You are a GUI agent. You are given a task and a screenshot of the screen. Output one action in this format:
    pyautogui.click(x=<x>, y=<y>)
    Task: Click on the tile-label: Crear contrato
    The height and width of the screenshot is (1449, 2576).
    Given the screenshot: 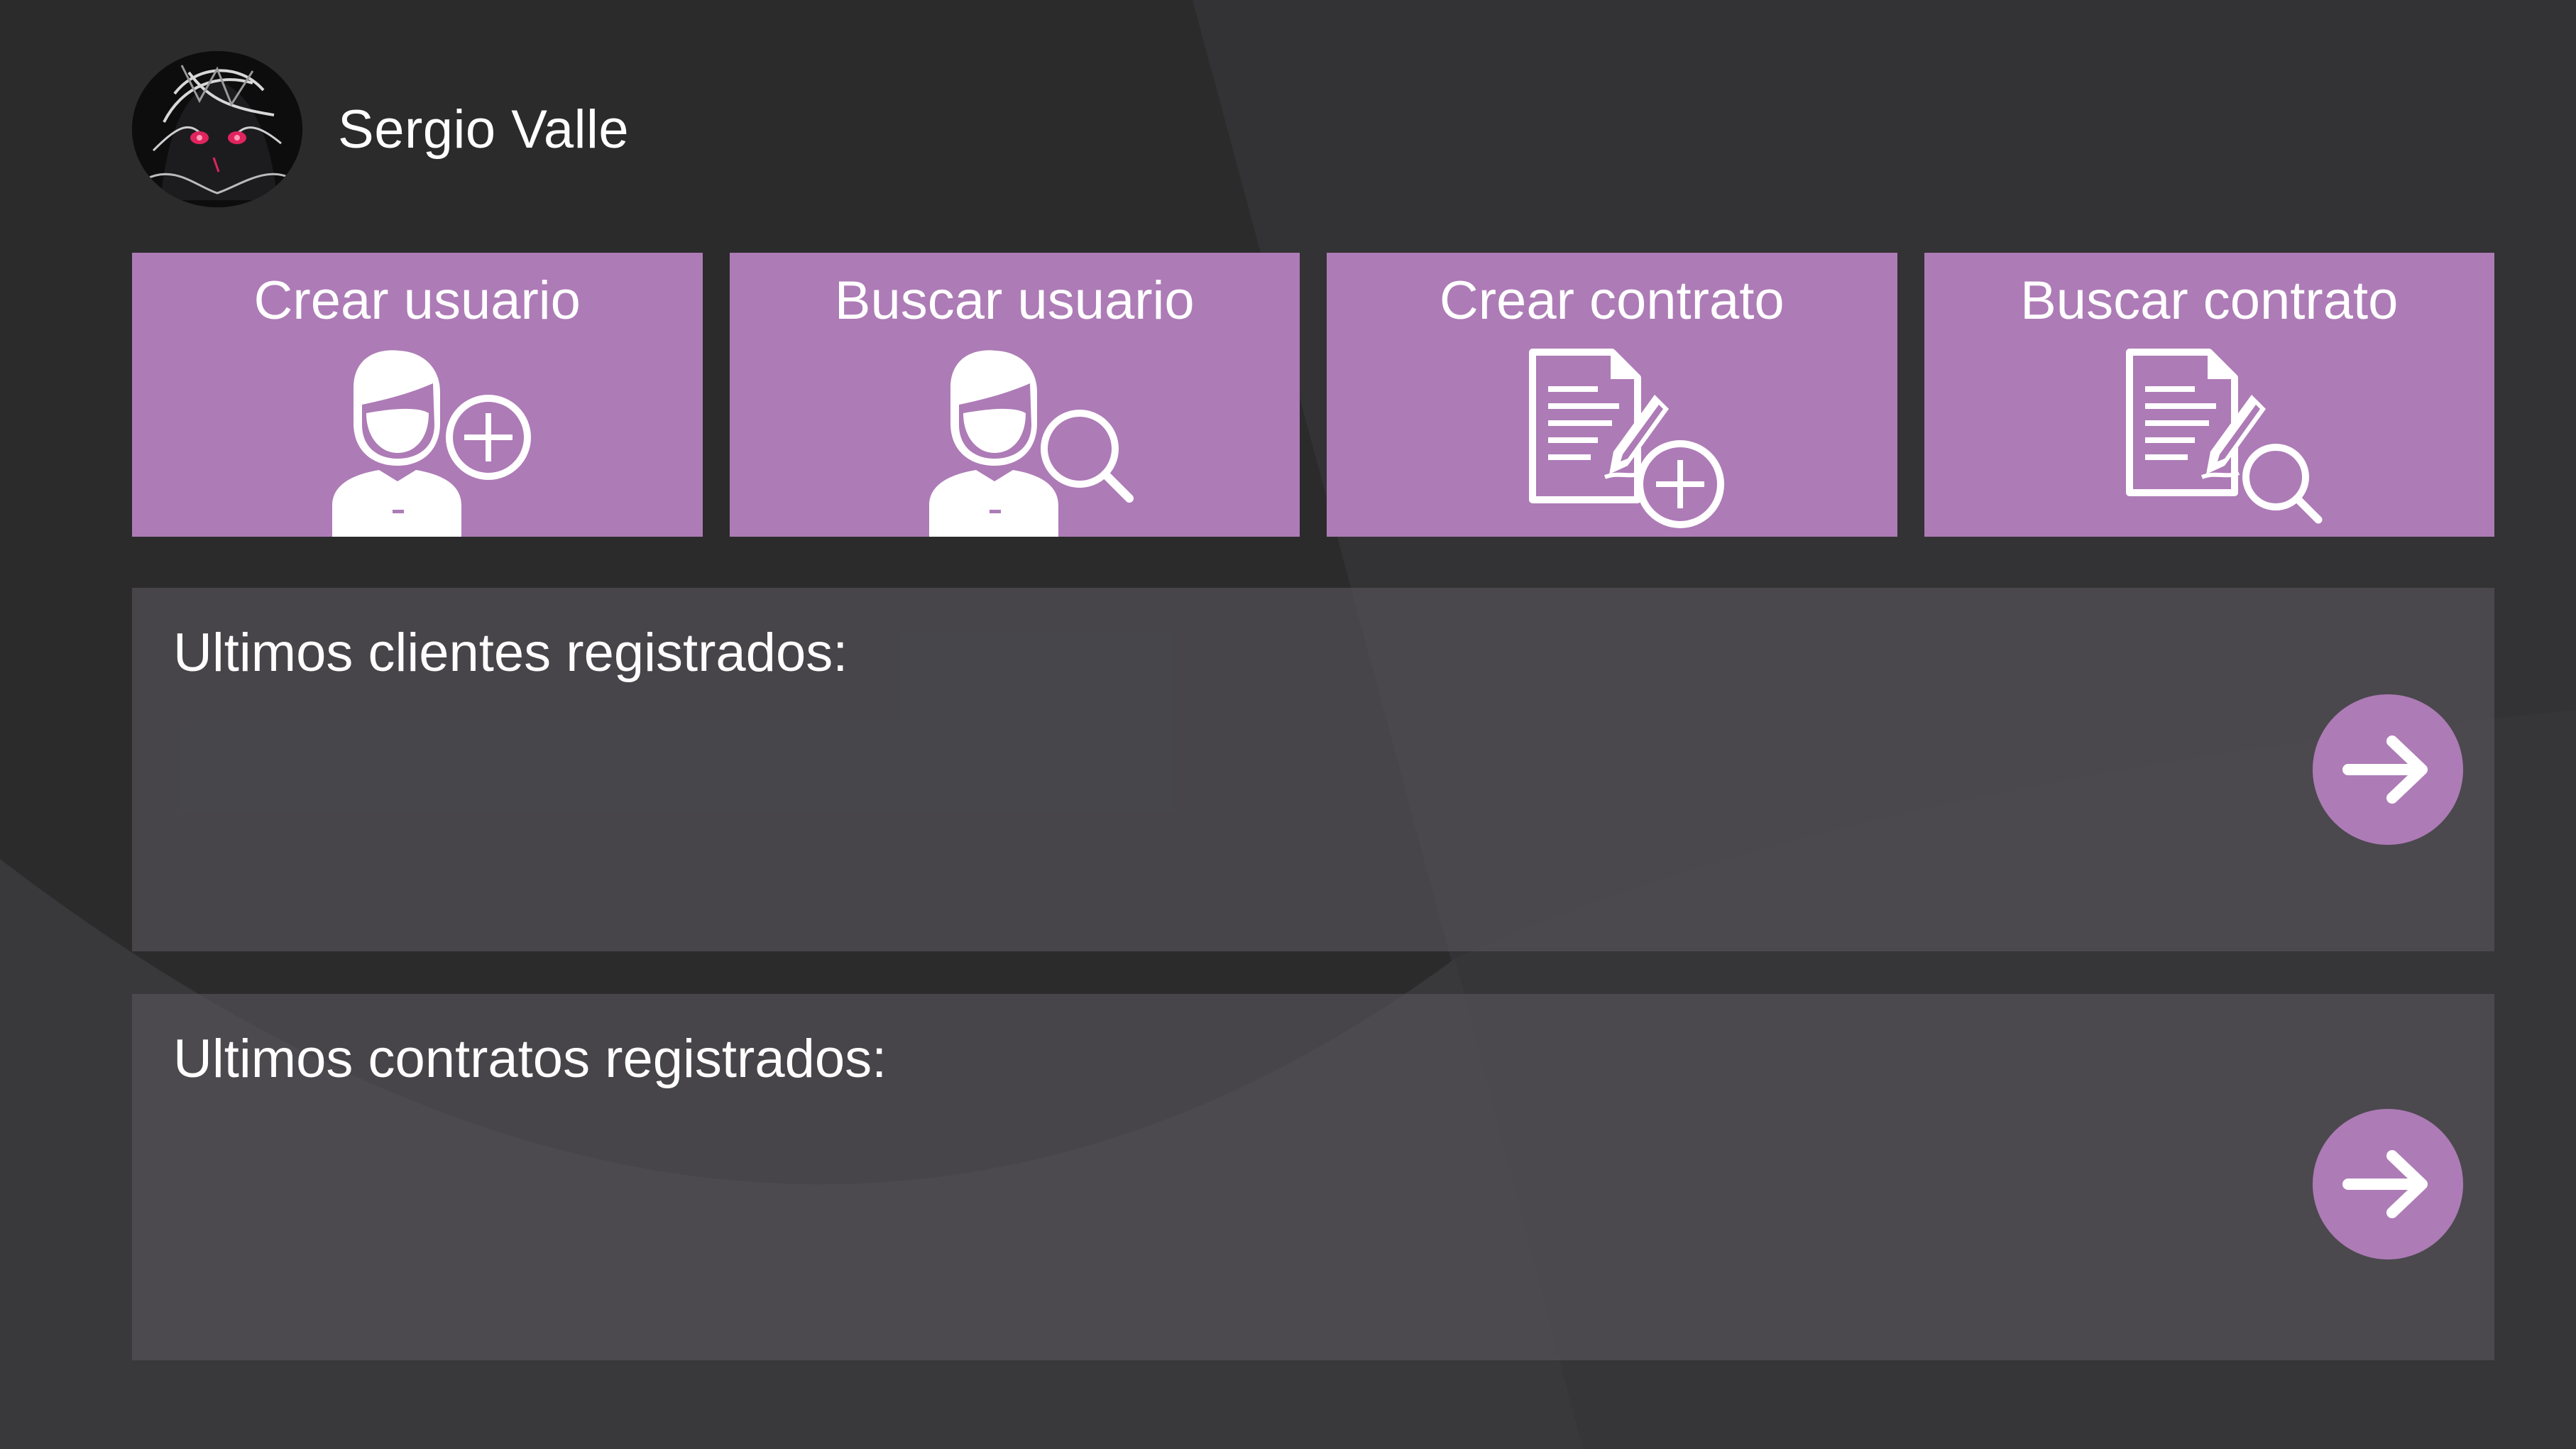 What is the action you would take?
    pyautogui.click(x=1612, y=300)
    